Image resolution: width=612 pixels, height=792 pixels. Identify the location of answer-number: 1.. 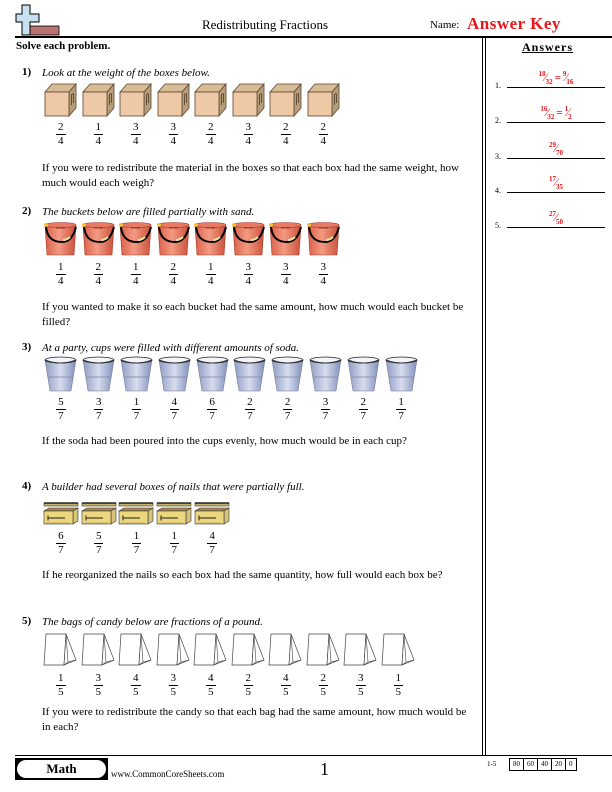
(498, 85).